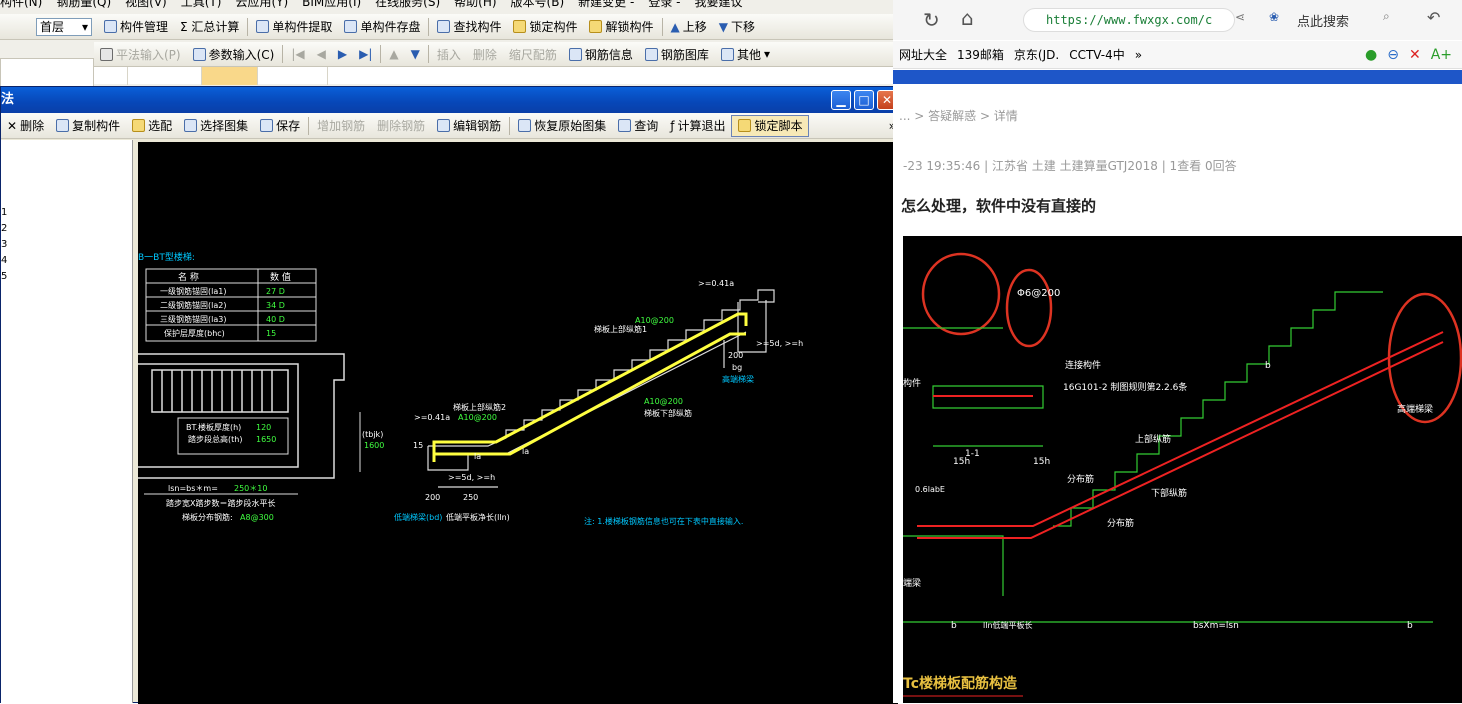  What do you see at coordinates (654, 320) in the screenshot?
I see `upper-bar1-spec: A10@200` at bounding box center [654, 320].